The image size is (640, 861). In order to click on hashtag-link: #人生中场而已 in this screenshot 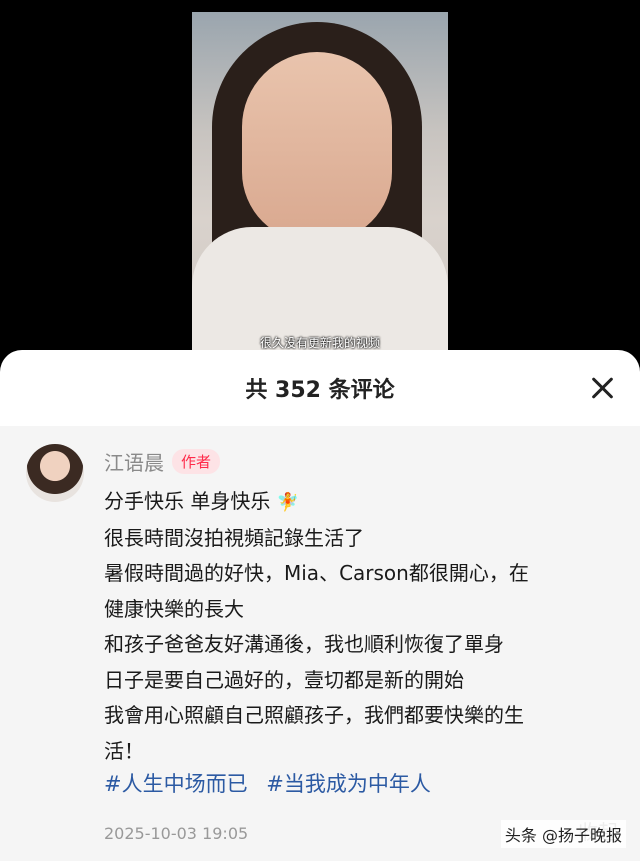, I will do `click(176, 784)`.